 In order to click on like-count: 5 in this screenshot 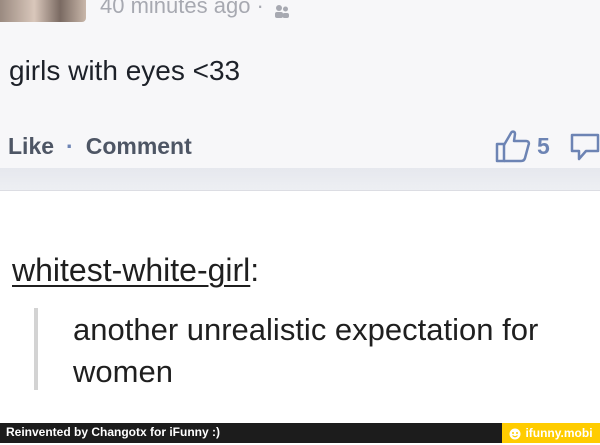, I will do `click(543, 145)`.